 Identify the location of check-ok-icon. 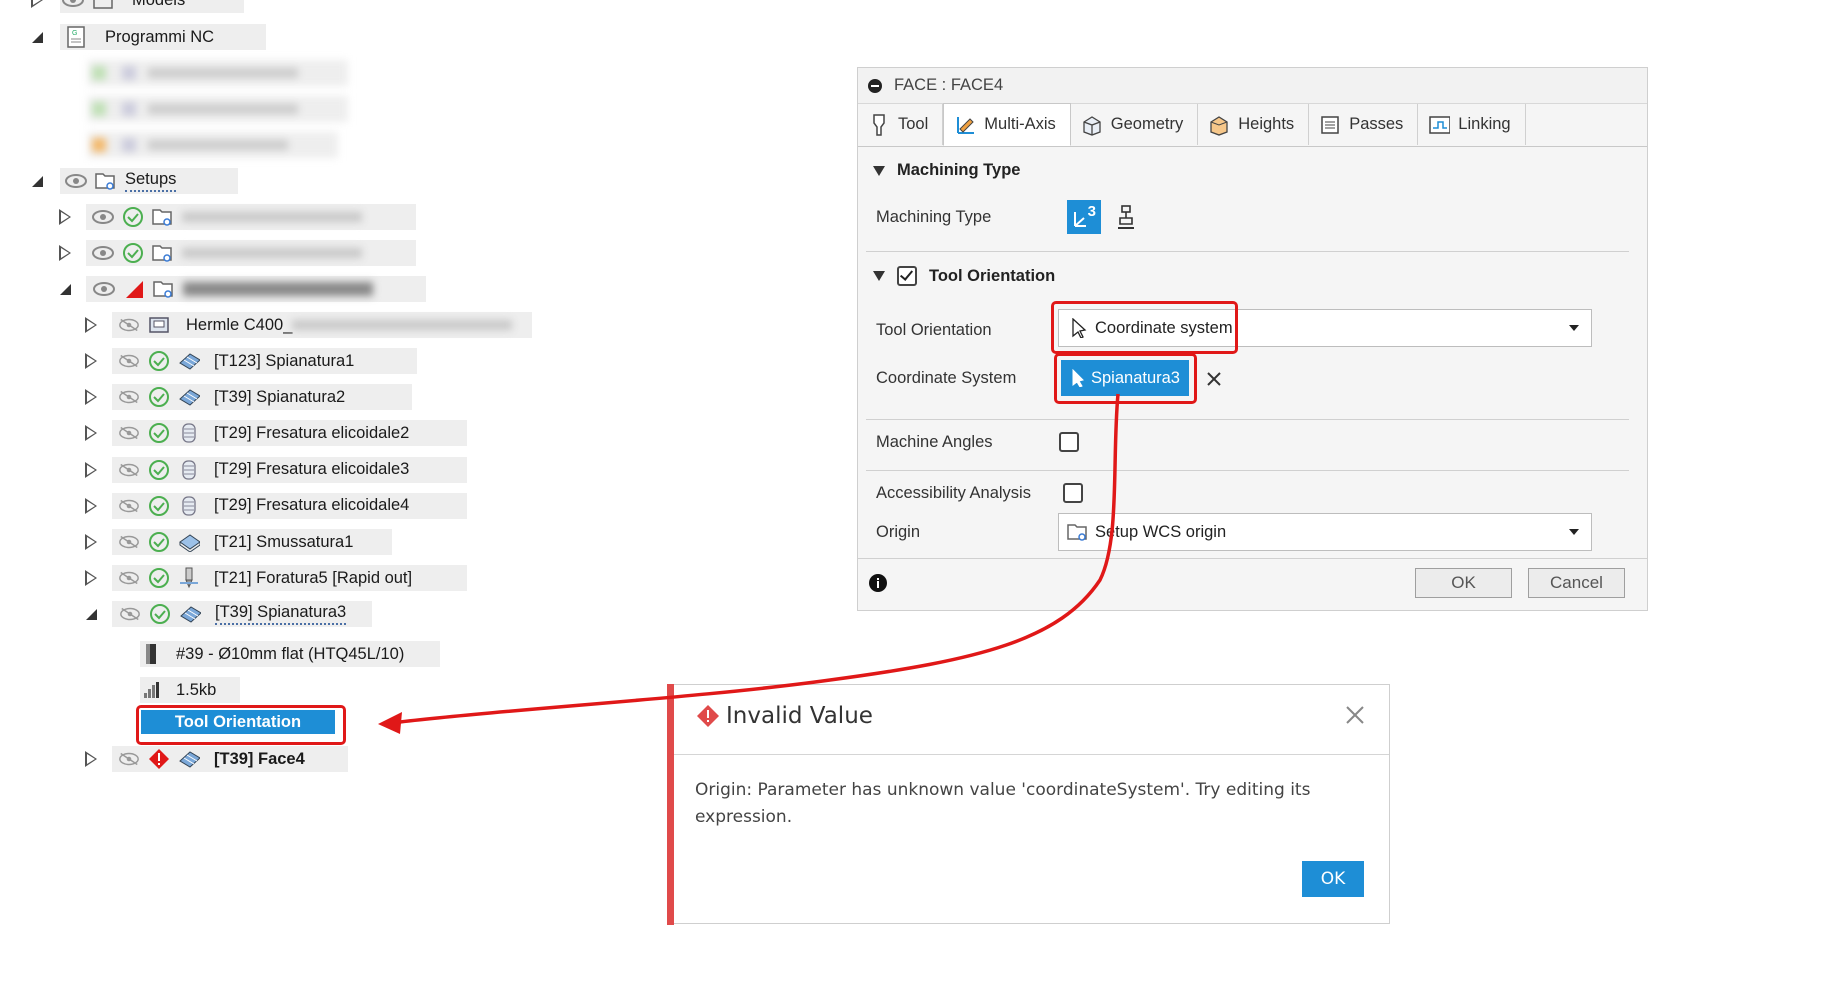
(159, 506).